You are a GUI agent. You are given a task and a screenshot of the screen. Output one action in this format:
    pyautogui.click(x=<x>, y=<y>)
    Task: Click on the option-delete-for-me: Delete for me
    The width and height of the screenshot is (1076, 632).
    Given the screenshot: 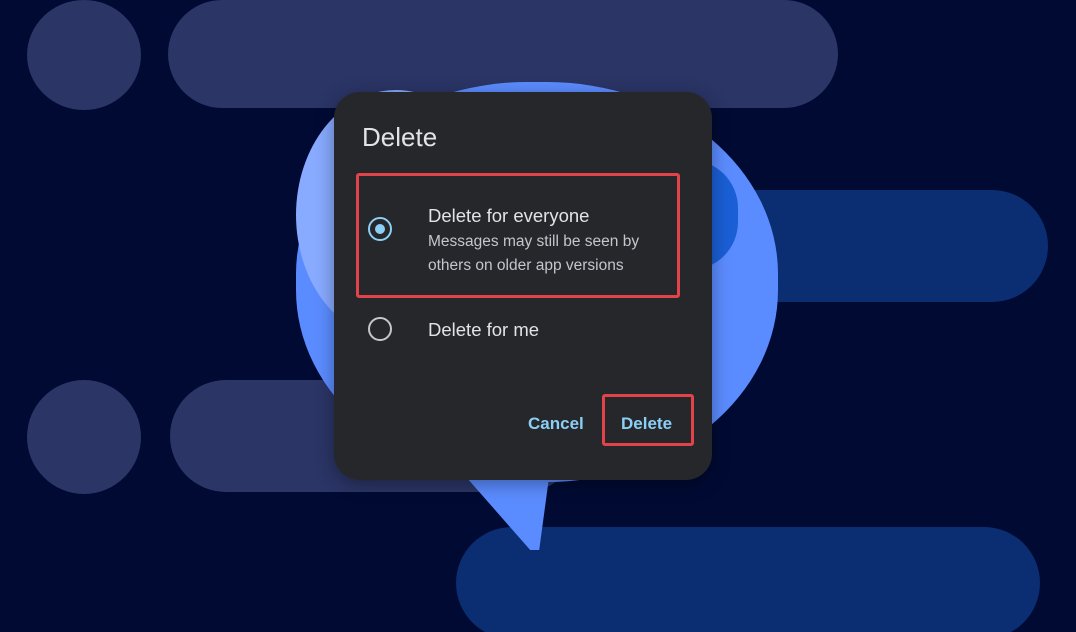 What is the action you would take?
    pyautogui.click(x=518, y=329)
    